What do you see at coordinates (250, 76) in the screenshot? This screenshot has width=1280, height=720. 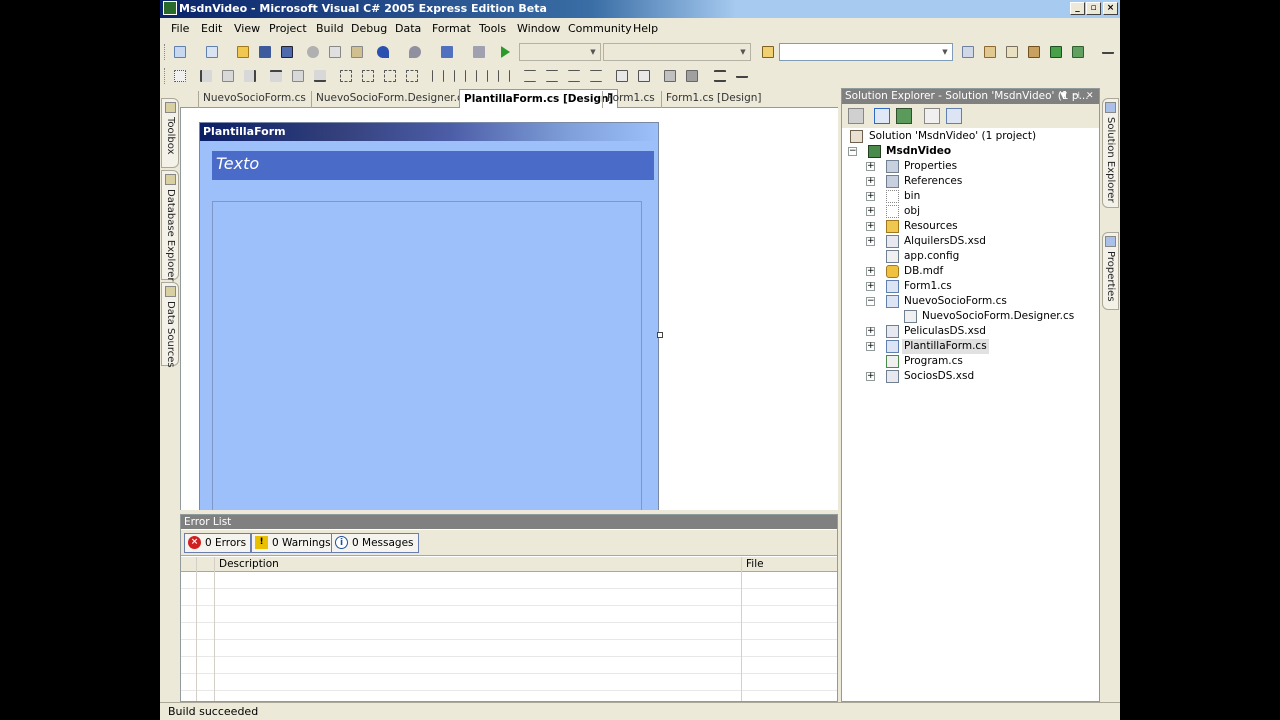 I see `align-rights-icon` at bounding box center [250, 76].